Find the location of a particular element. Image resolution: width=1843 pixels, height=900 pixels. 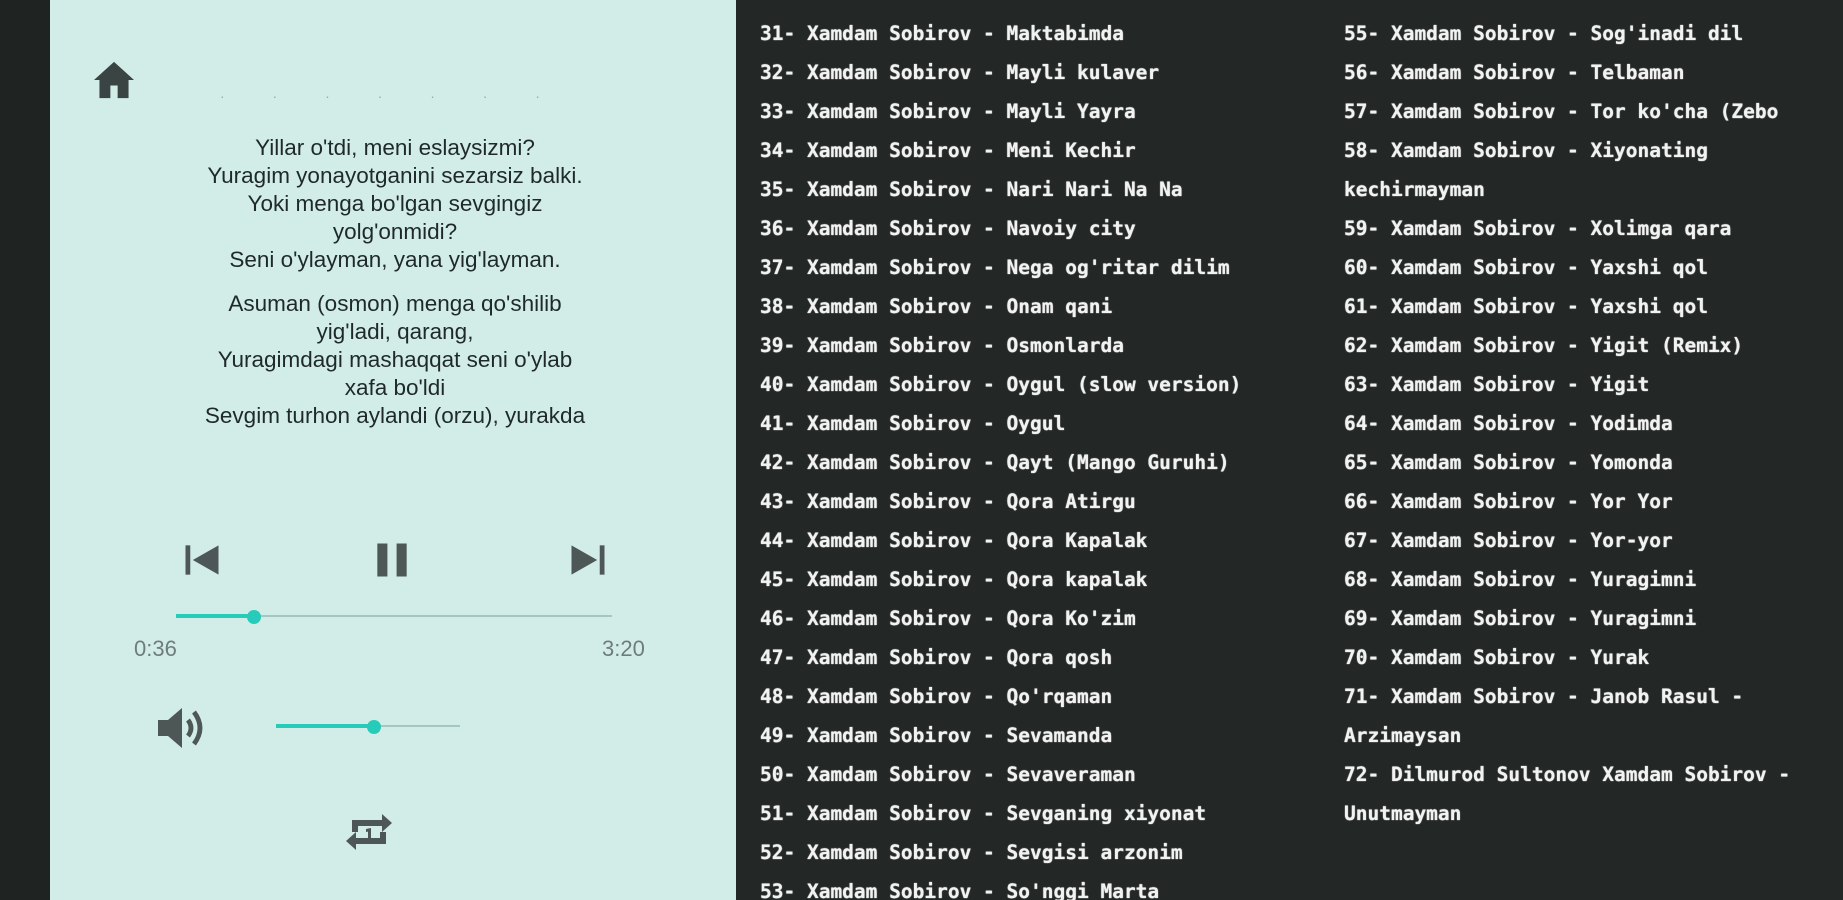

repeat-one-icon is located at coordinates (369, 832).